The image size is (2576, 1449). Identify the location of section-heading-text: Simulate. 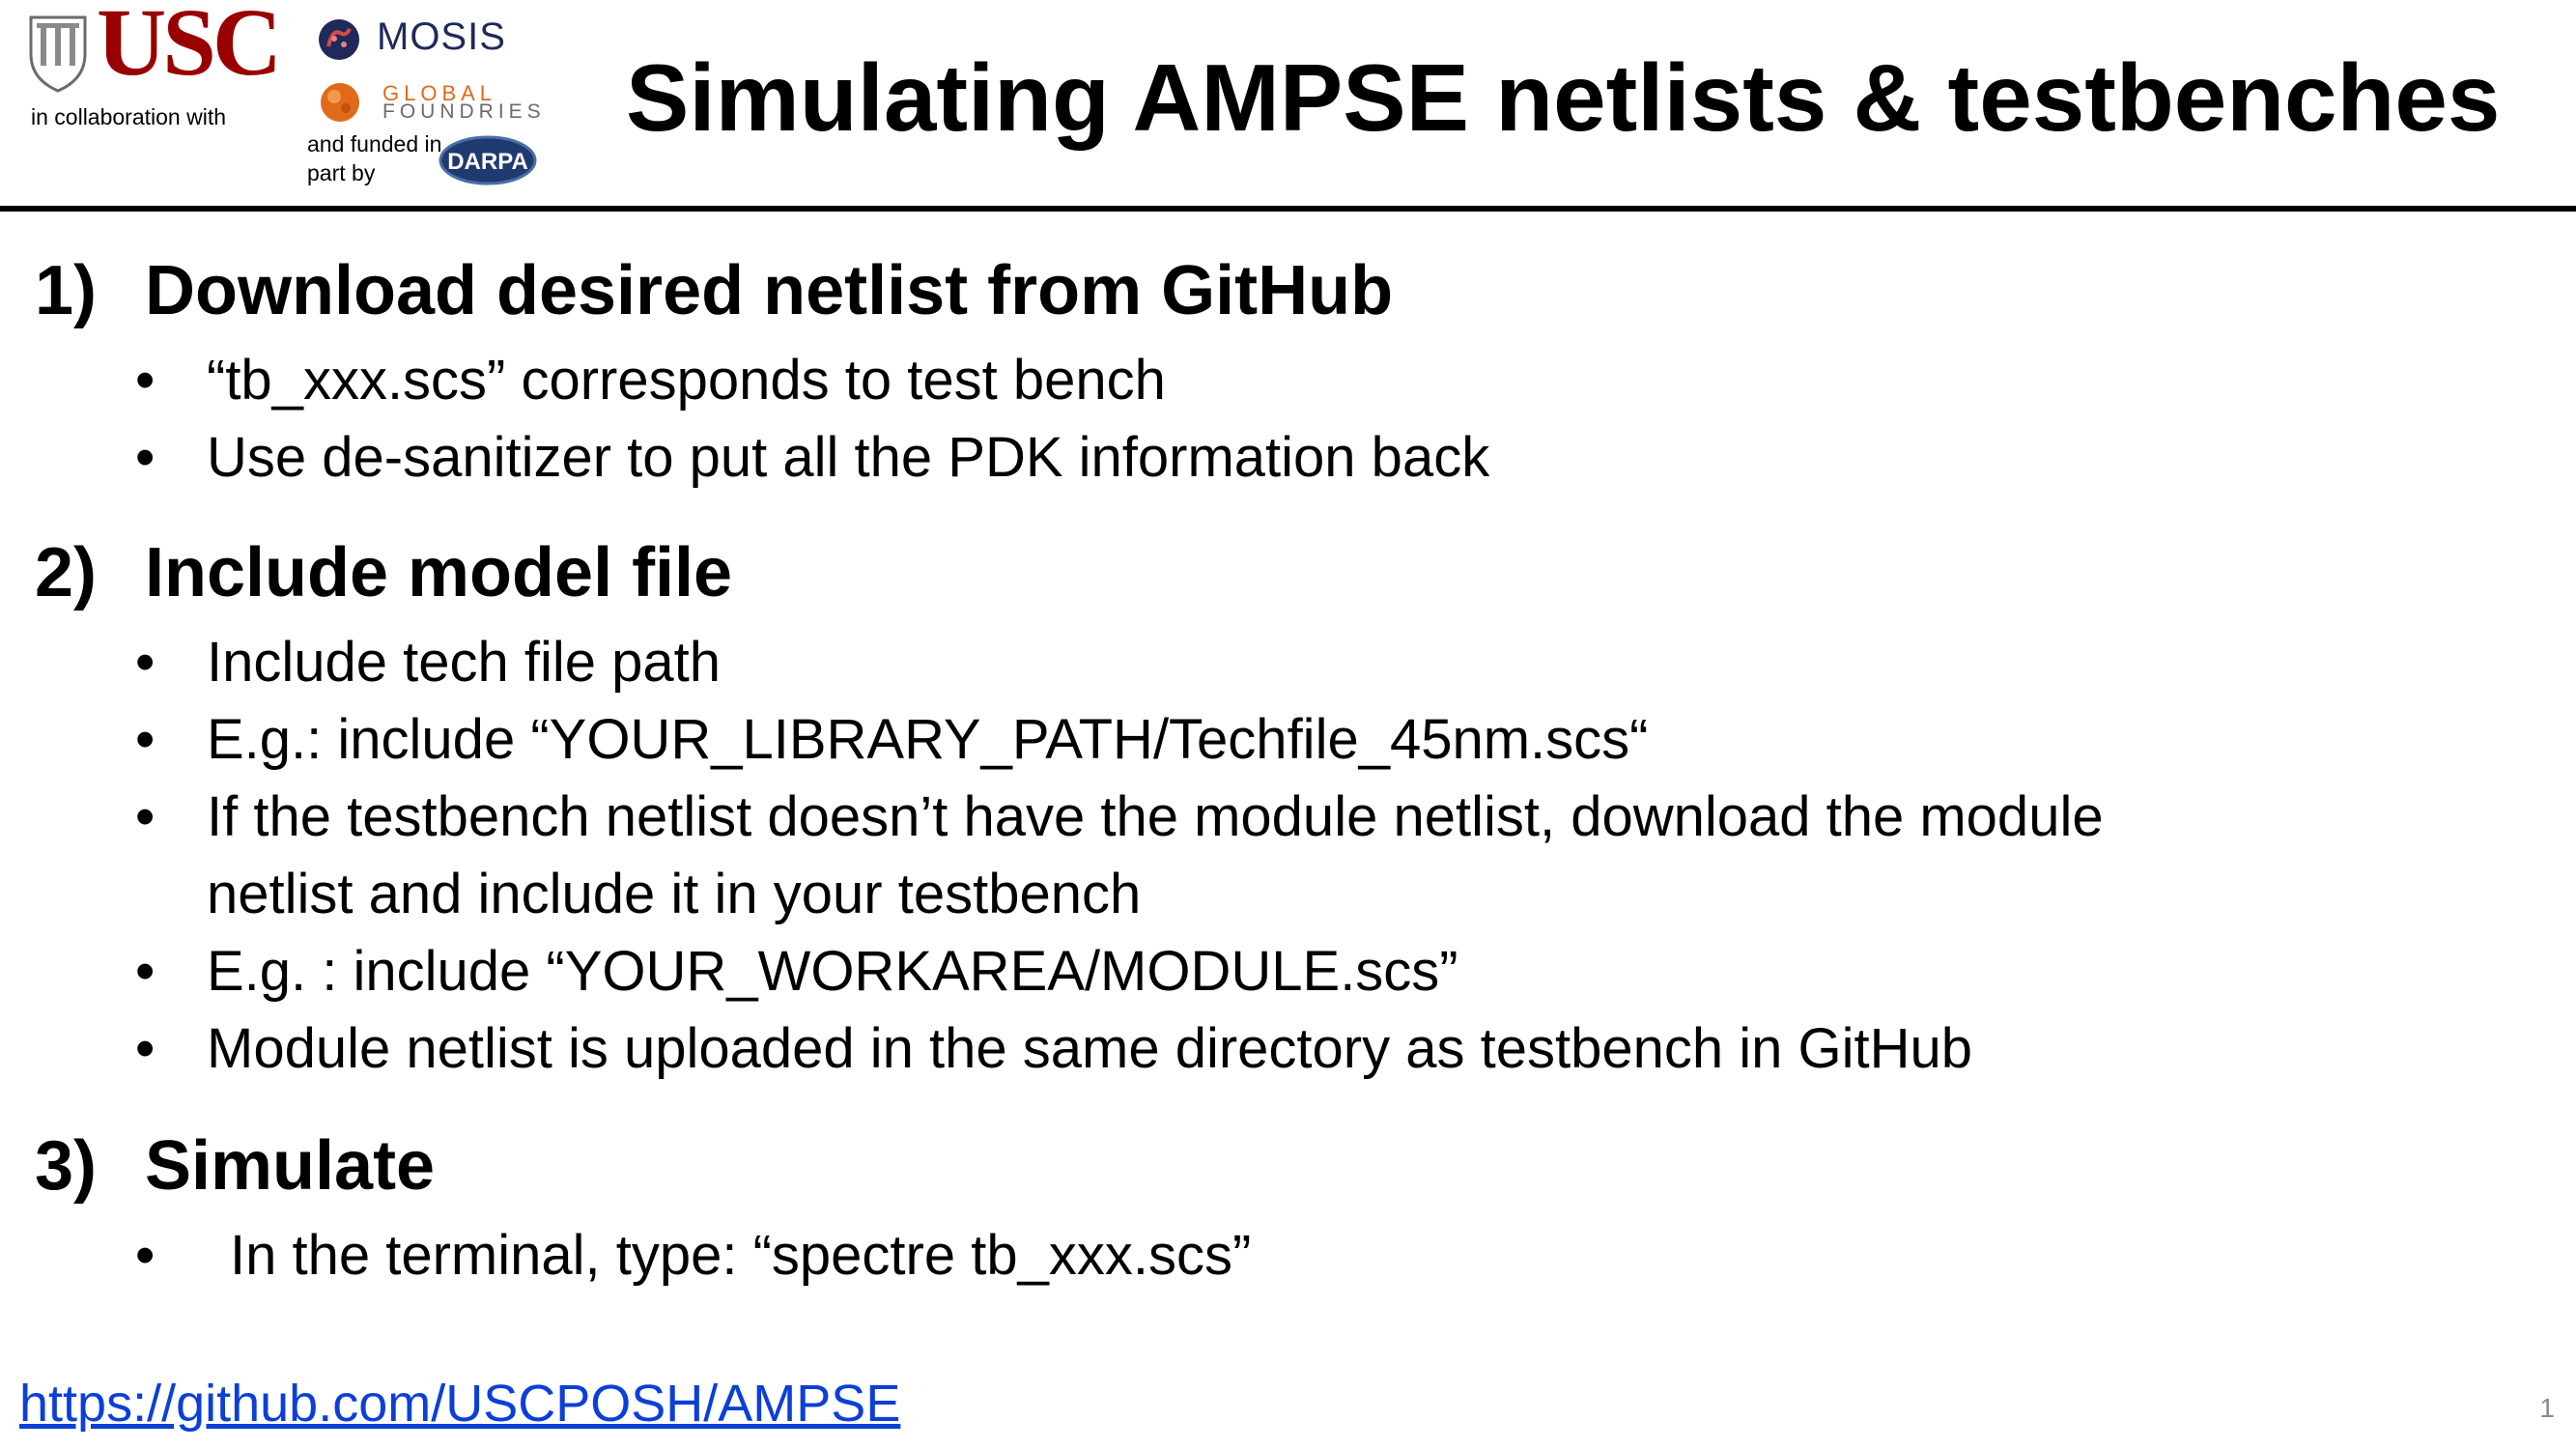
(290, 1166).